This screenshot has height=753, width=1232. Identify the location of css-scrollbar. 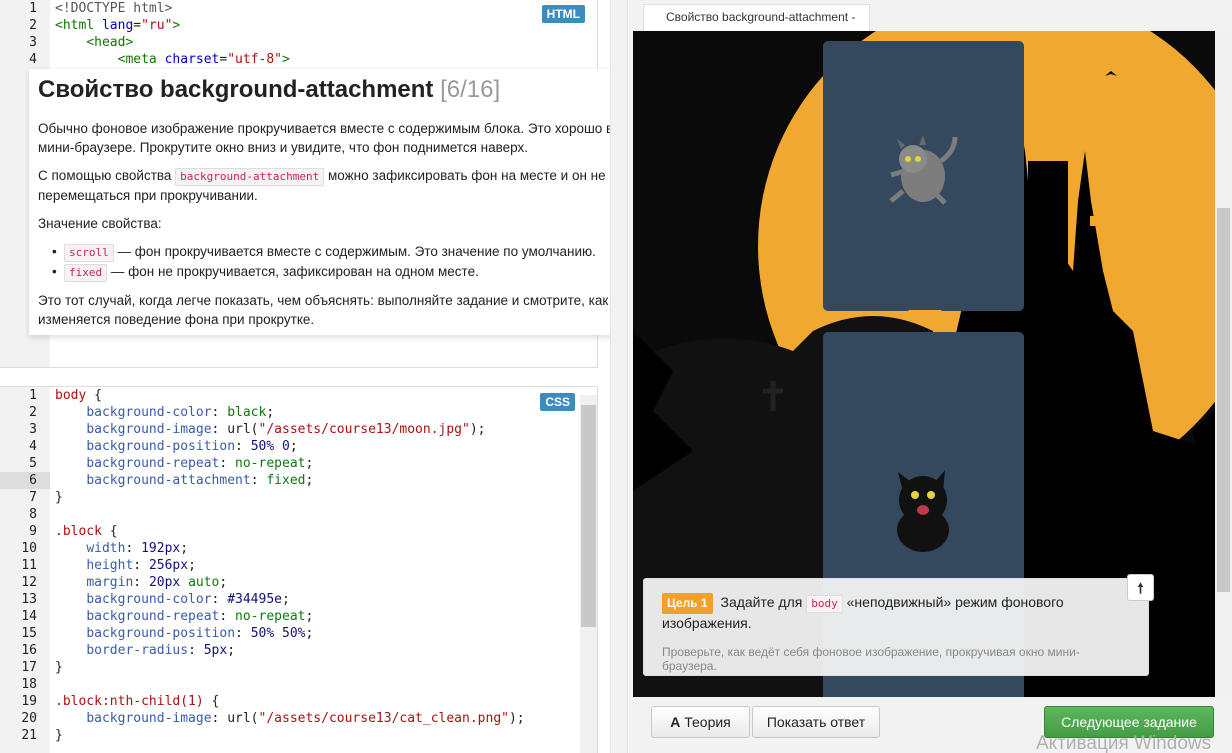
(588, 574).